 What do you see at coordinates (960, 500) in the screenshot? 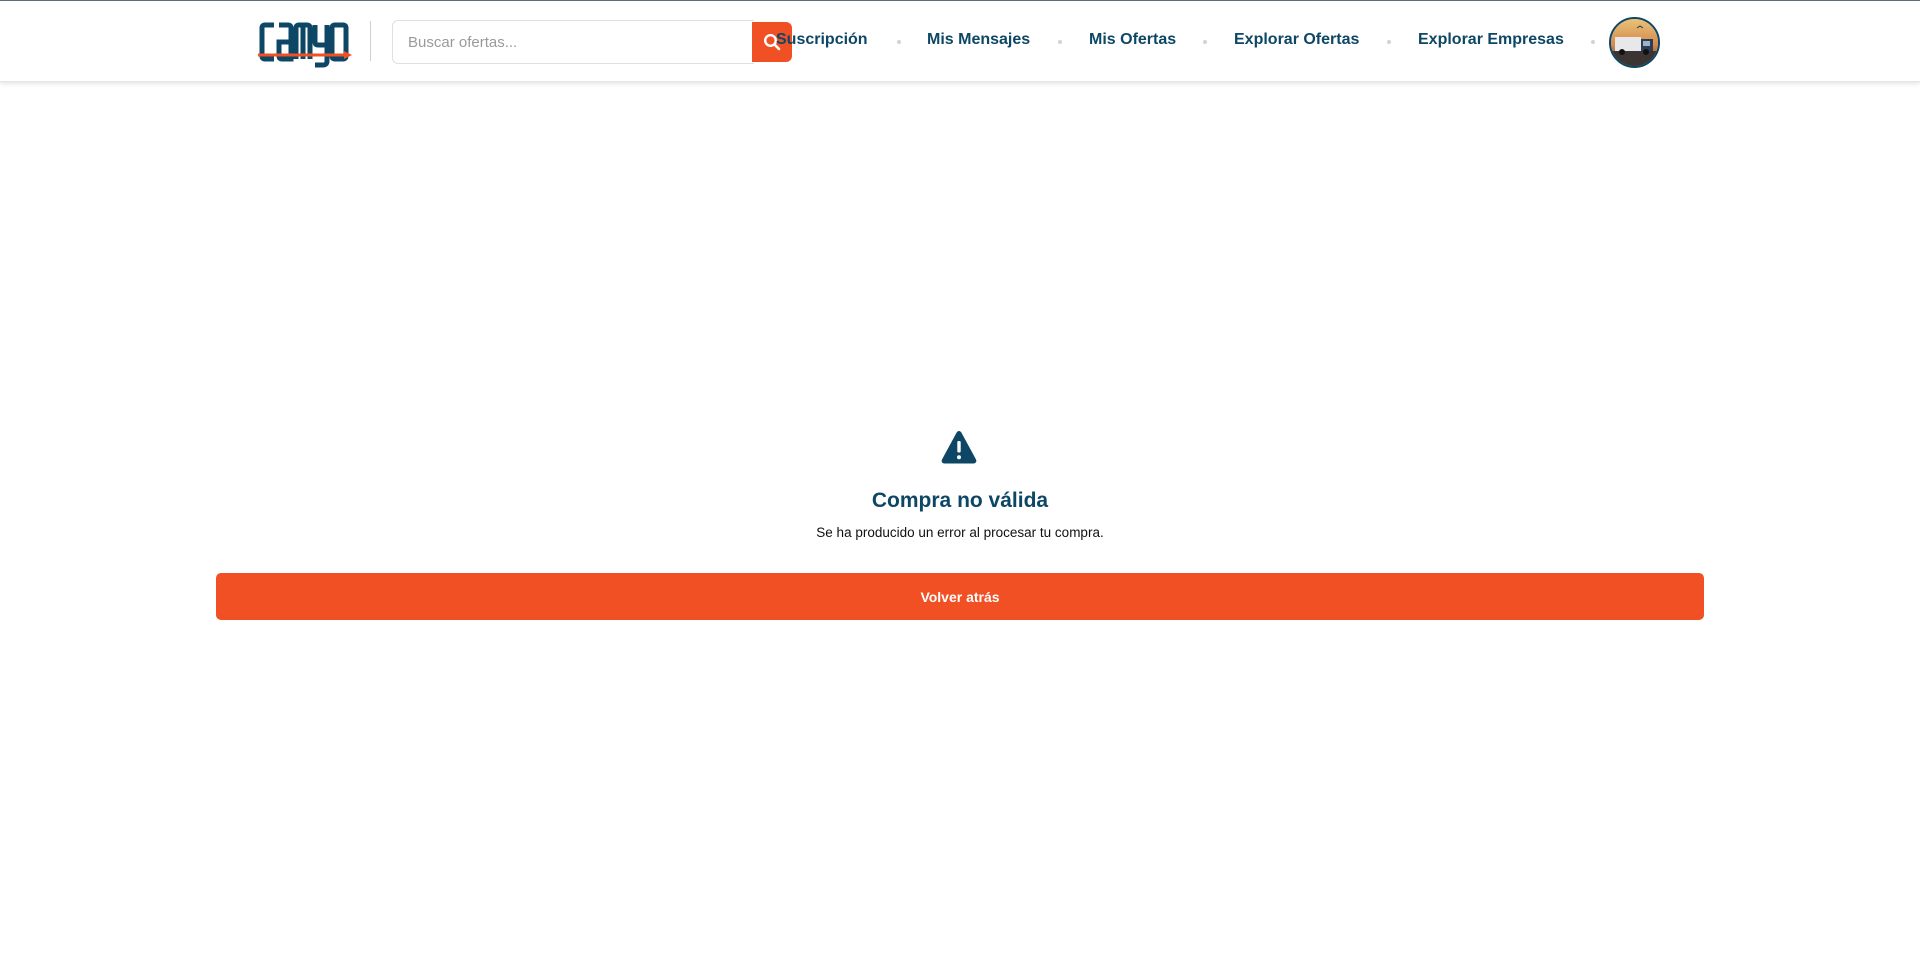
I see `page-title: Compra no válida` at bounding box center [960, 500].